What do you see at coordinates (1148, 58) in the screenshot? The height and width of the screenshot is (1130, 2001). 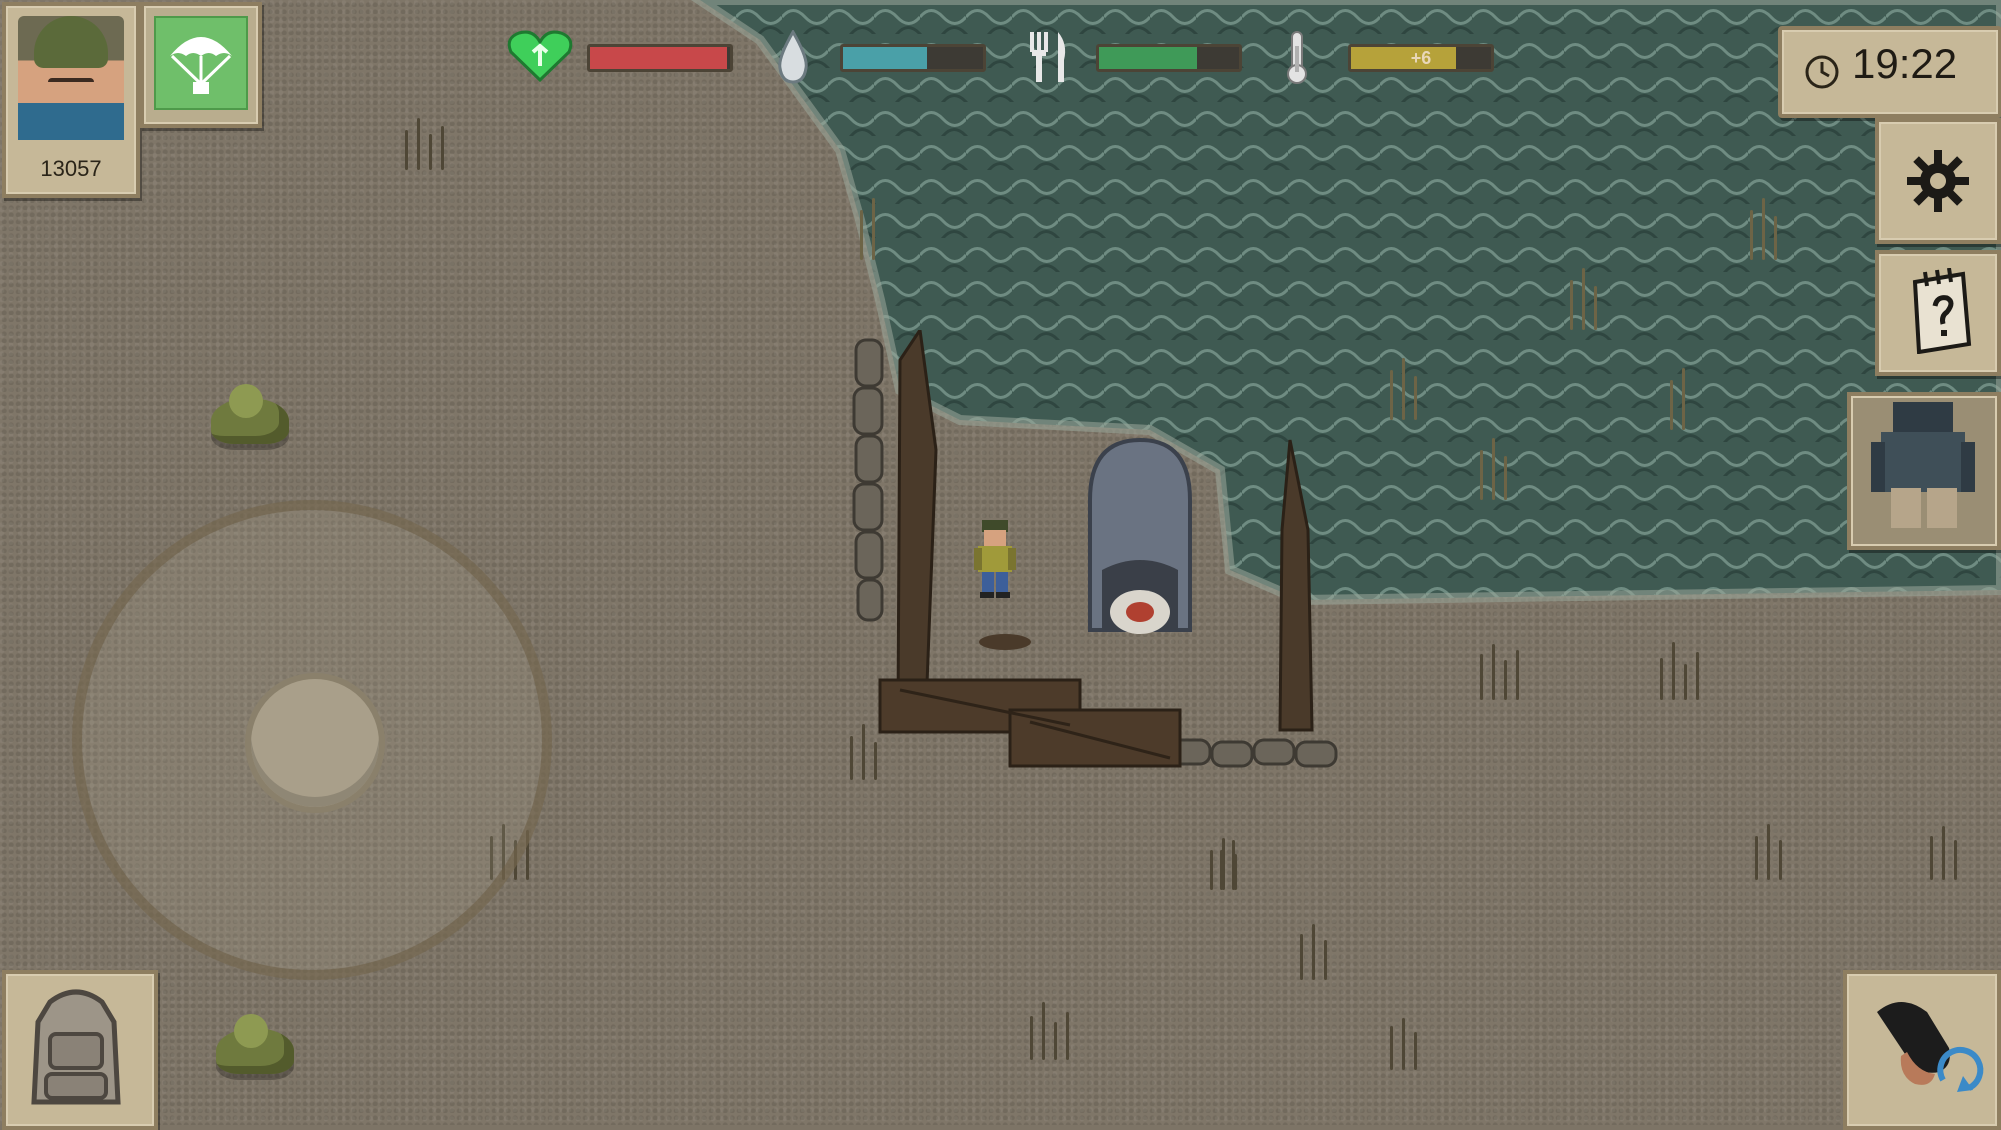 I see `hunger-bar-fill` at bounding box center [1148, 58].